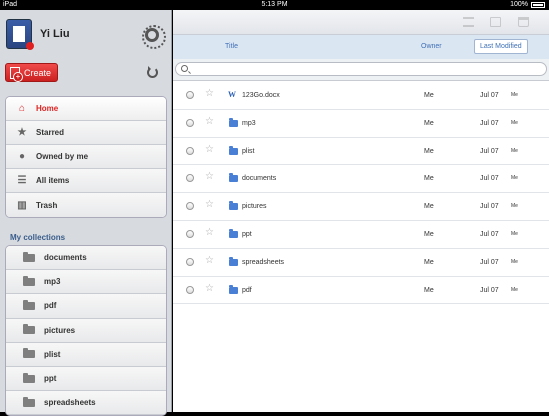 The image size is (549, 416). Describe the element at coordinates (47, 108) in the screenshot. I see `nav-item-label: Home` at that location.